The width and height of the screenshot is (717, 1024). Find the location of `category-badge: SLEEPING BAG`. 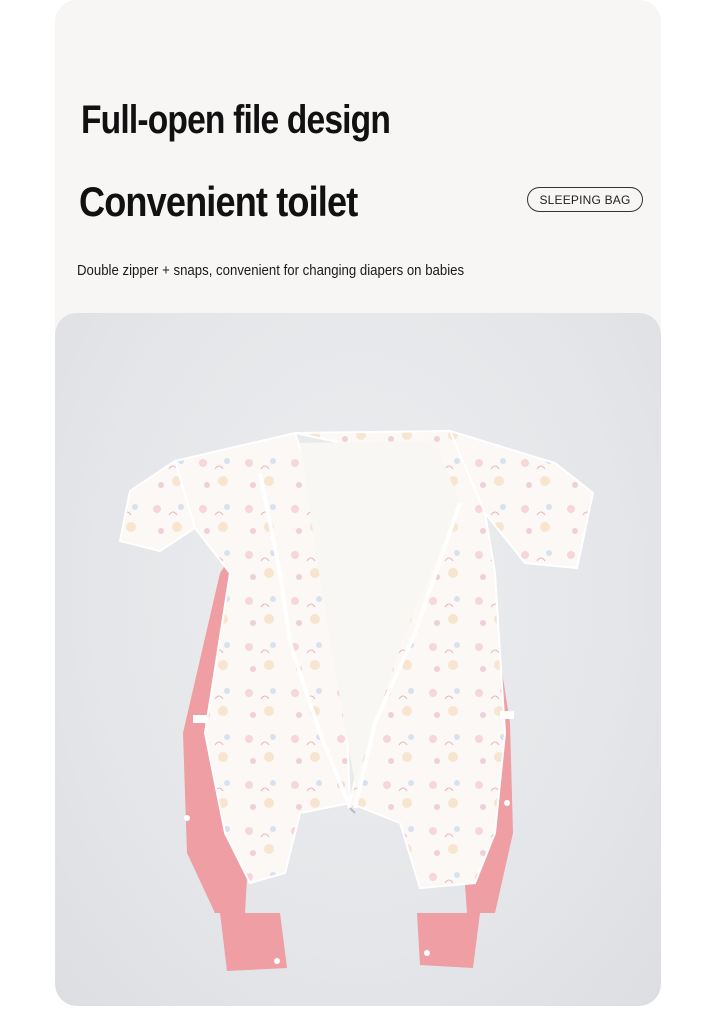

category-badge: SLEEPING BAG is located at coordinates (585, 199).